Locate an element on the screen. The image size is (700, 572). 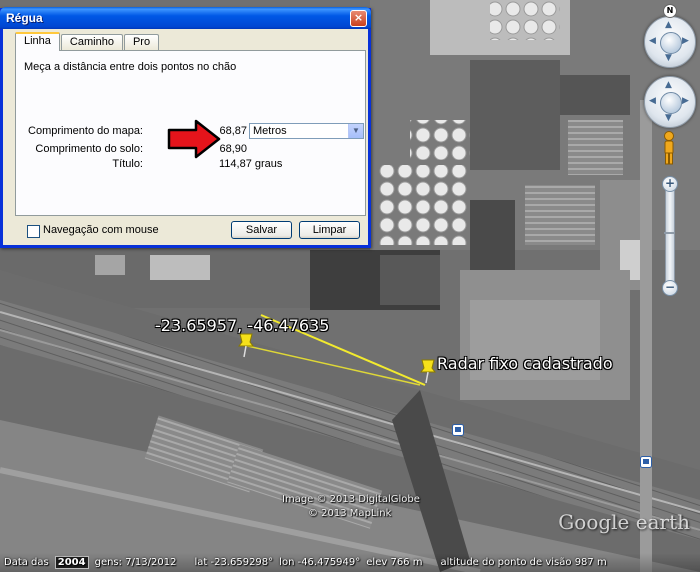
placemark-label-coords: -23.65957, -46.47635 is located at coordinates (242, 325).